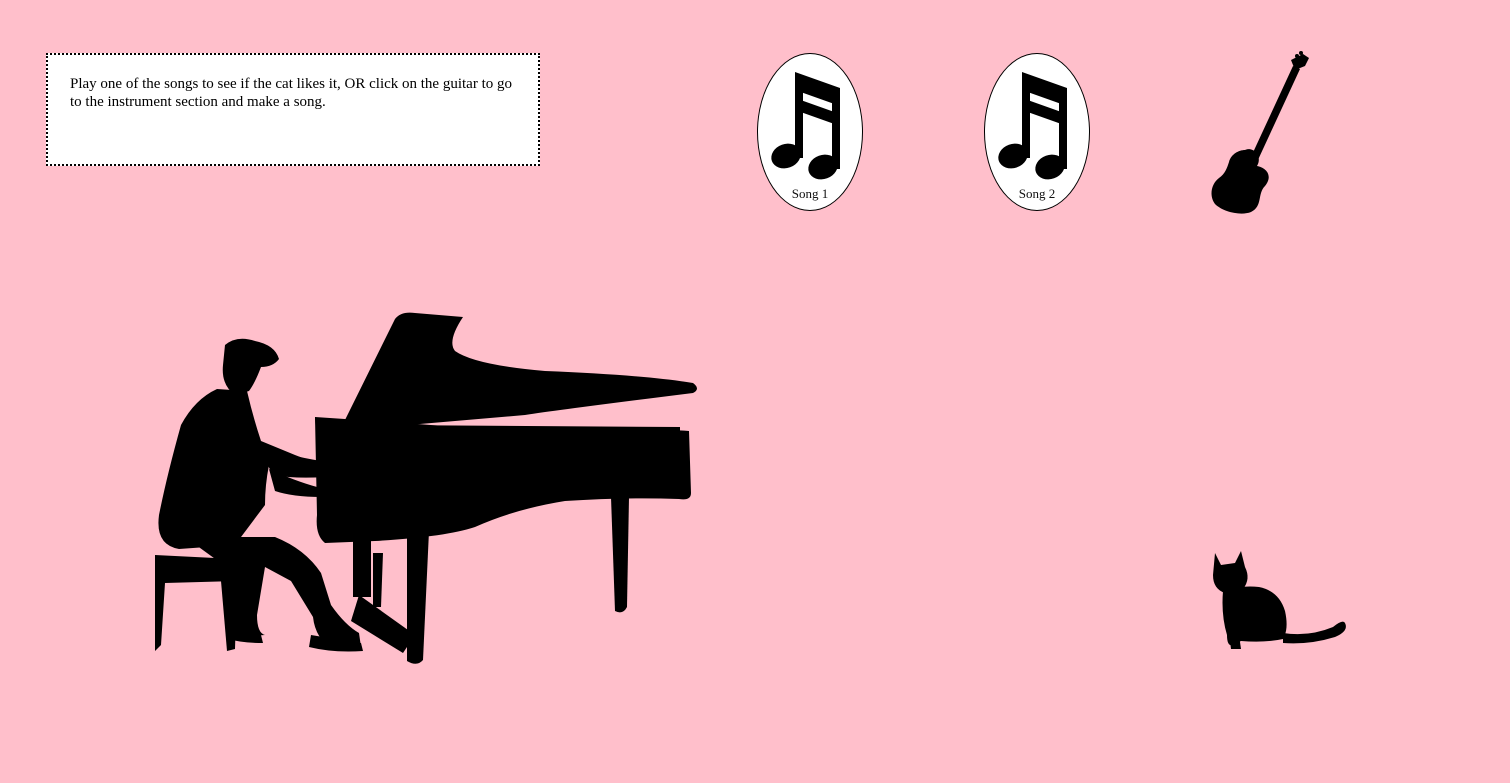 This screenshot has height=783, width=1510. I want to click on song-2-label: Song 2, so click(1037, 193).